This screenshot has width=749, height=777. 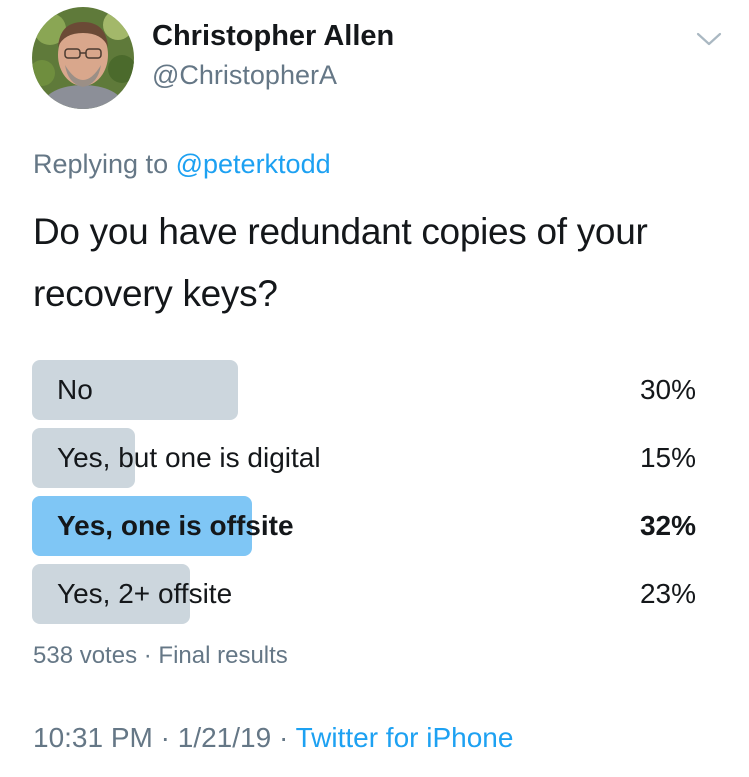 I want to click on chevron-down-icon, so click(x=709, y=39).